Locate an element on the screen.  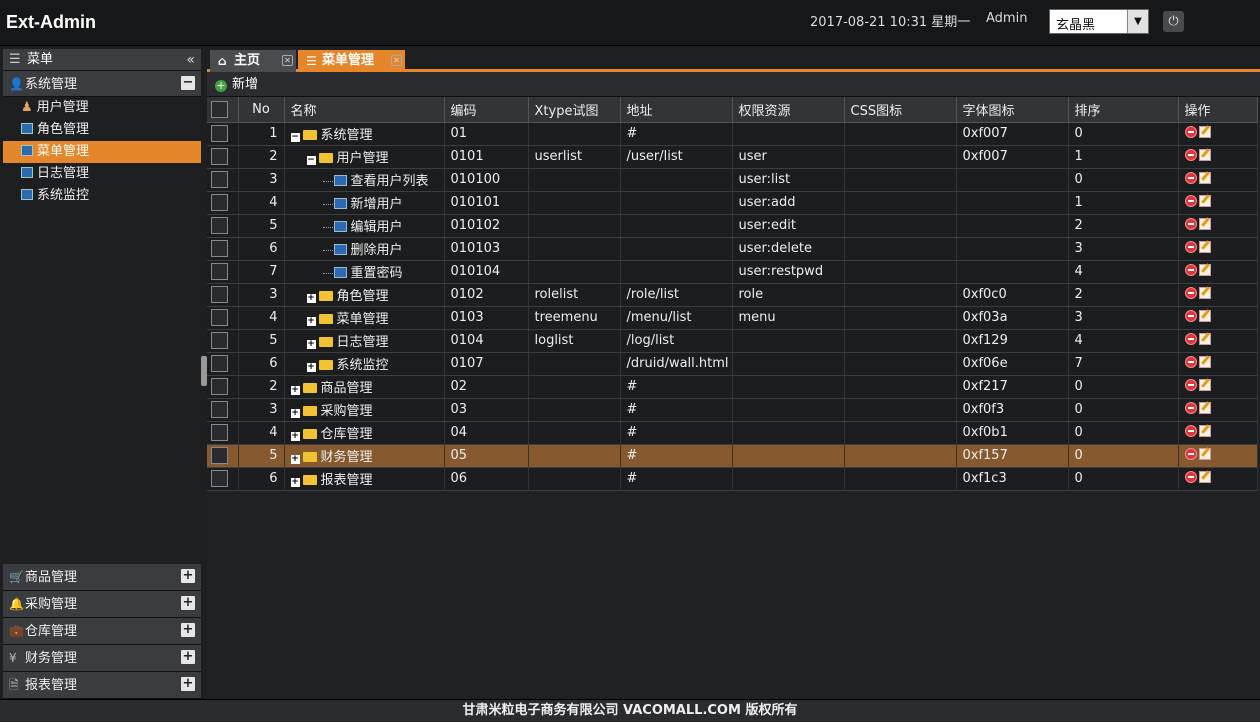
tree-cell: + 系统监控 is located at coordinates (364, 364).